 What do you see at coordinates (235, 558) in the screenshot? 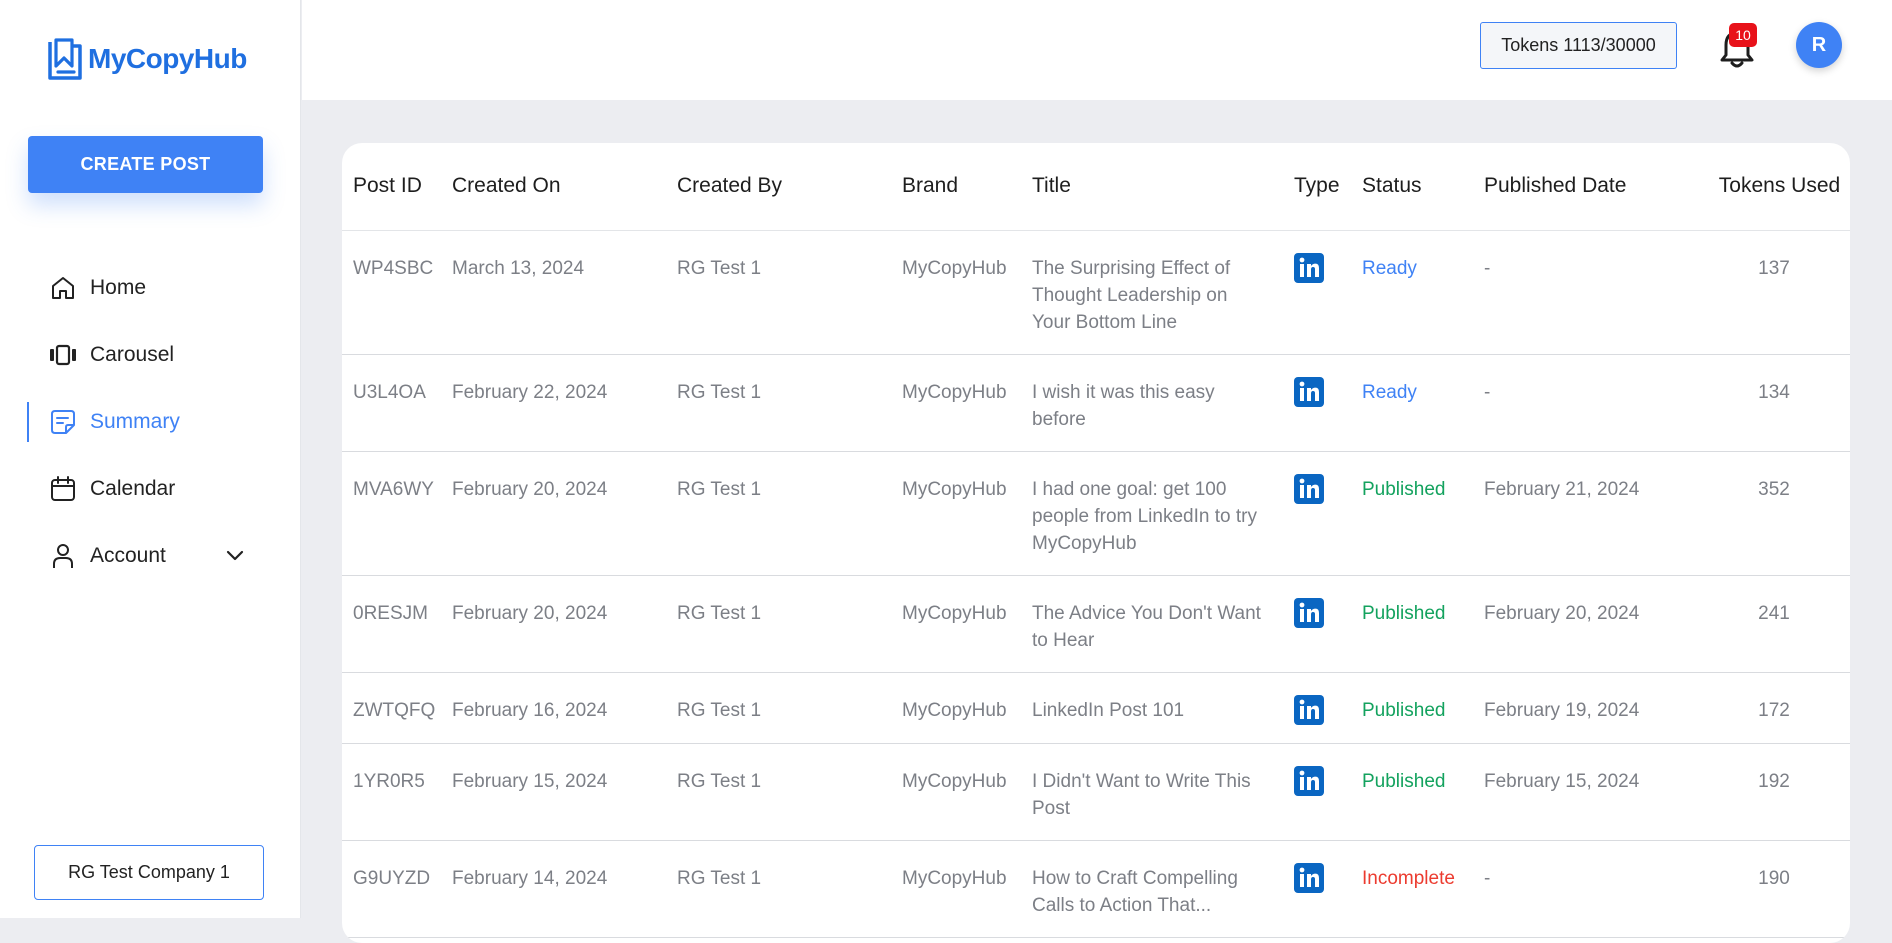
I see `chevron-down-icon` at bounding box center [235, 558].